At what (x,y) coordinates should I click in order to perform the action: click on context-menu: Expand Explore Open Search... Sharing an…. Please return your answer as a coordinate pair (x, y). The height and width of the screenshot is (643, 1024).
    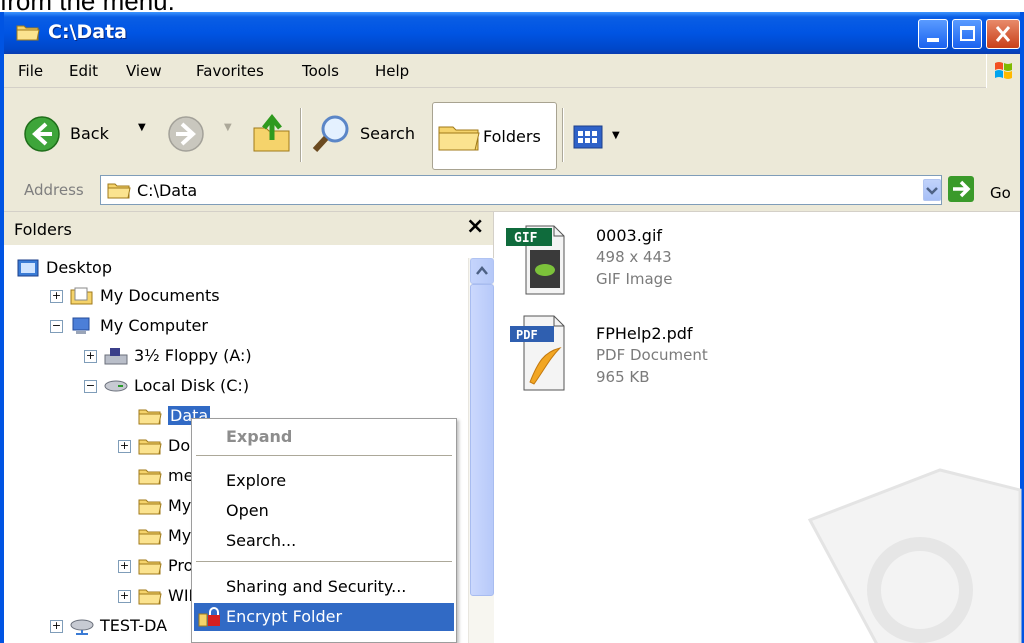
    Looking at the image, I should click on (324, 530).